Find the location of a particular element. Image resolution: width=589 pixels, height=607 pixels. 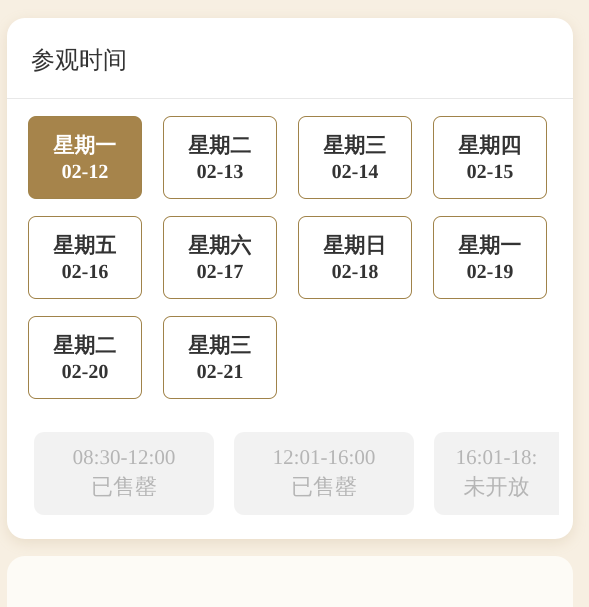

date-option: 星期二 02-13 is located at coordinates (220, 157).